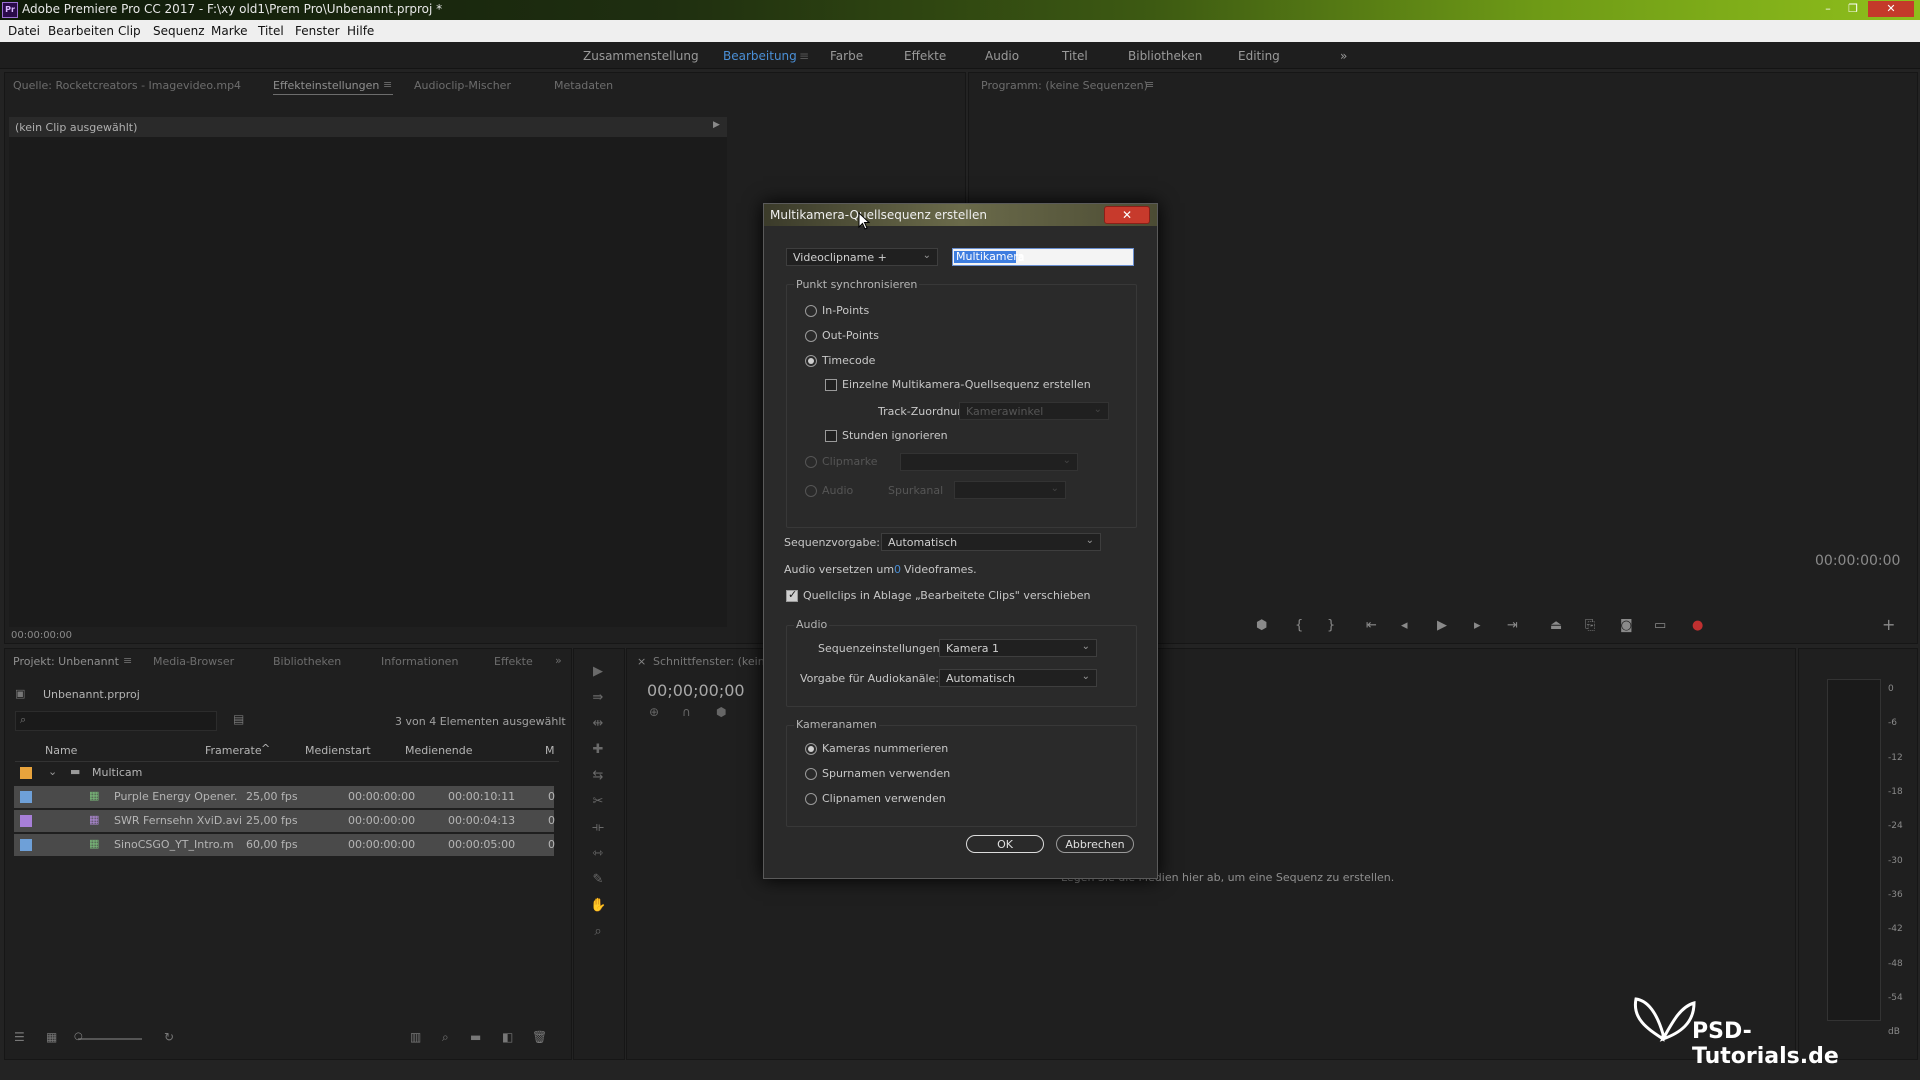 This screenshot has height=1080, width=1920. Describe the element at coordinates (1512, 625) in the screenshot. I see `go-to-out-icon: ⇥` at that location.